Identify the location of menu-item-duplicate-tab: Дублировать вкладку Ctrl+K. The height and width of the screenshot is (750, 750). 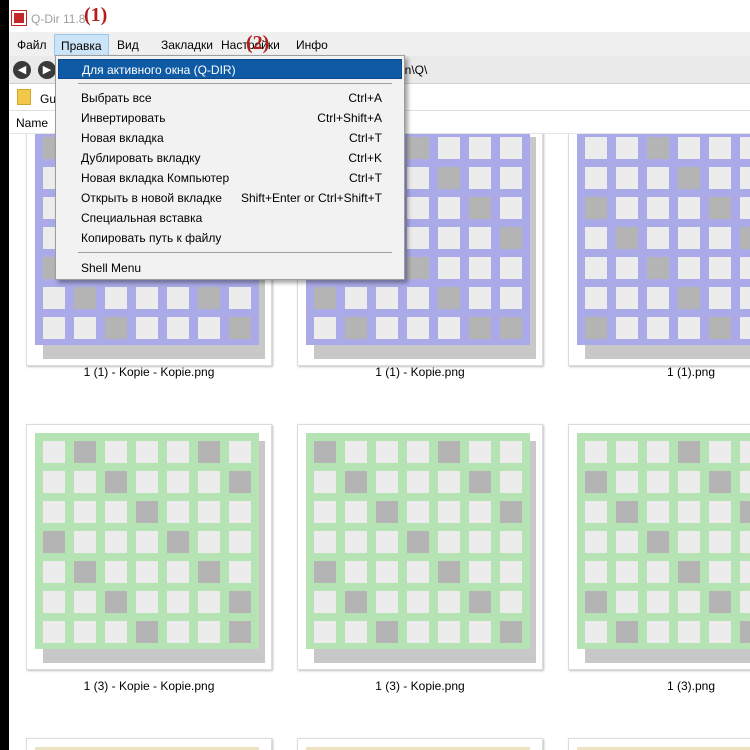
(230, 158).